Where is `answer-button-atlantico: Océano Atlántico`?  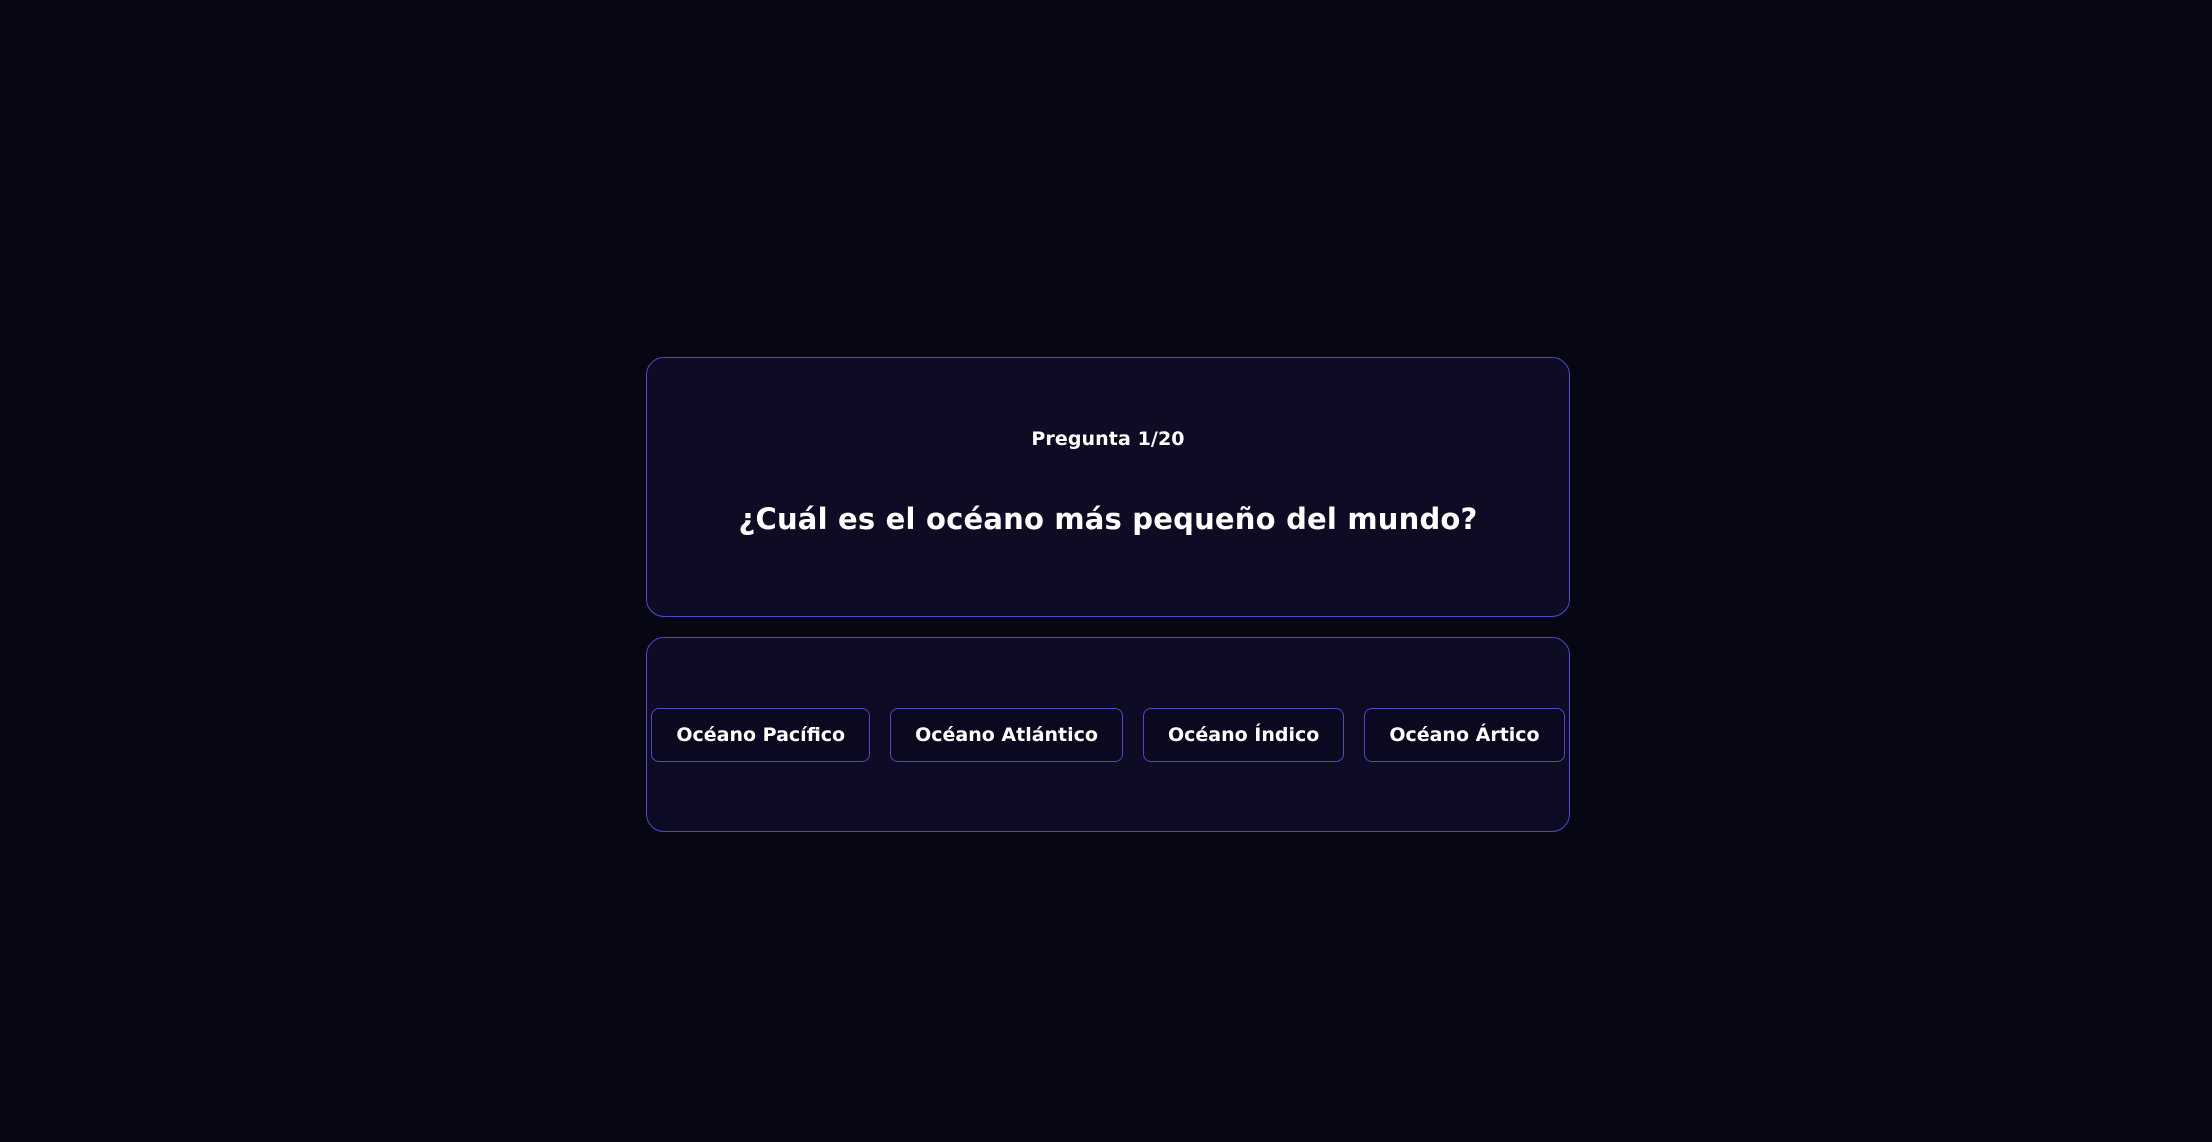 answer-button-atlantico: Océano Atlántico is located at coordinates (1006, 734).